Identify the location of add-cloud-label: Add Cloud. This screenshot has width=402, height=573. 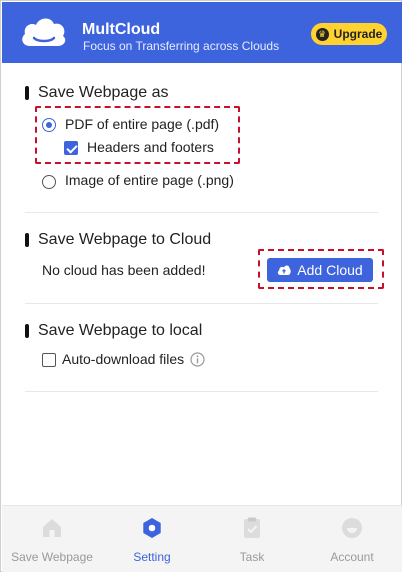
(330, 270).